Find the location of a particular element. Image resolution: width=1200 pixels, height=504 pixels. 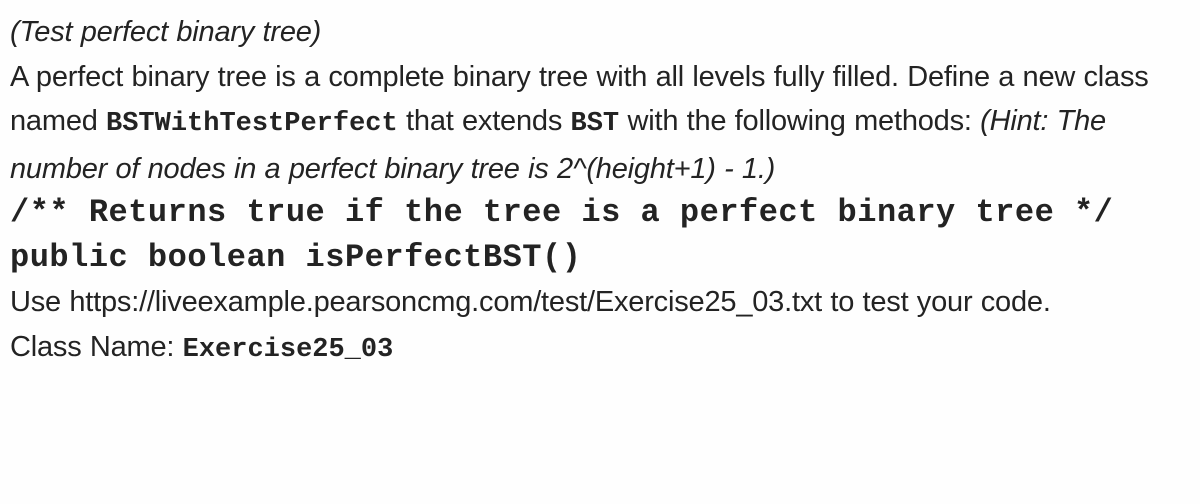

exercise-title: (Test perfect binary tree) is located at coordinates (166, 32).